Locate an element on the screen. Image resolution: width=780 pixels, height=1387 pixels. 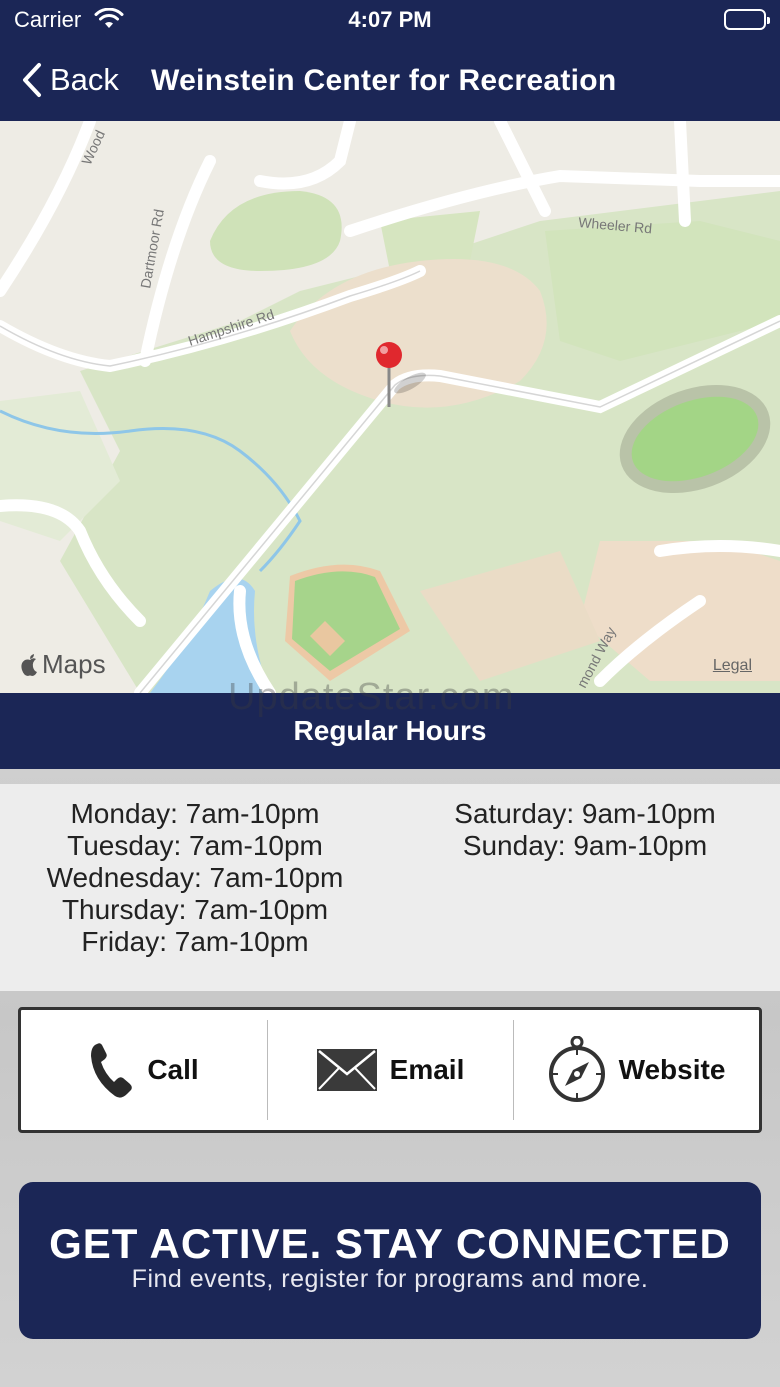
email-button: Email is located at coordinates (390, 1070).